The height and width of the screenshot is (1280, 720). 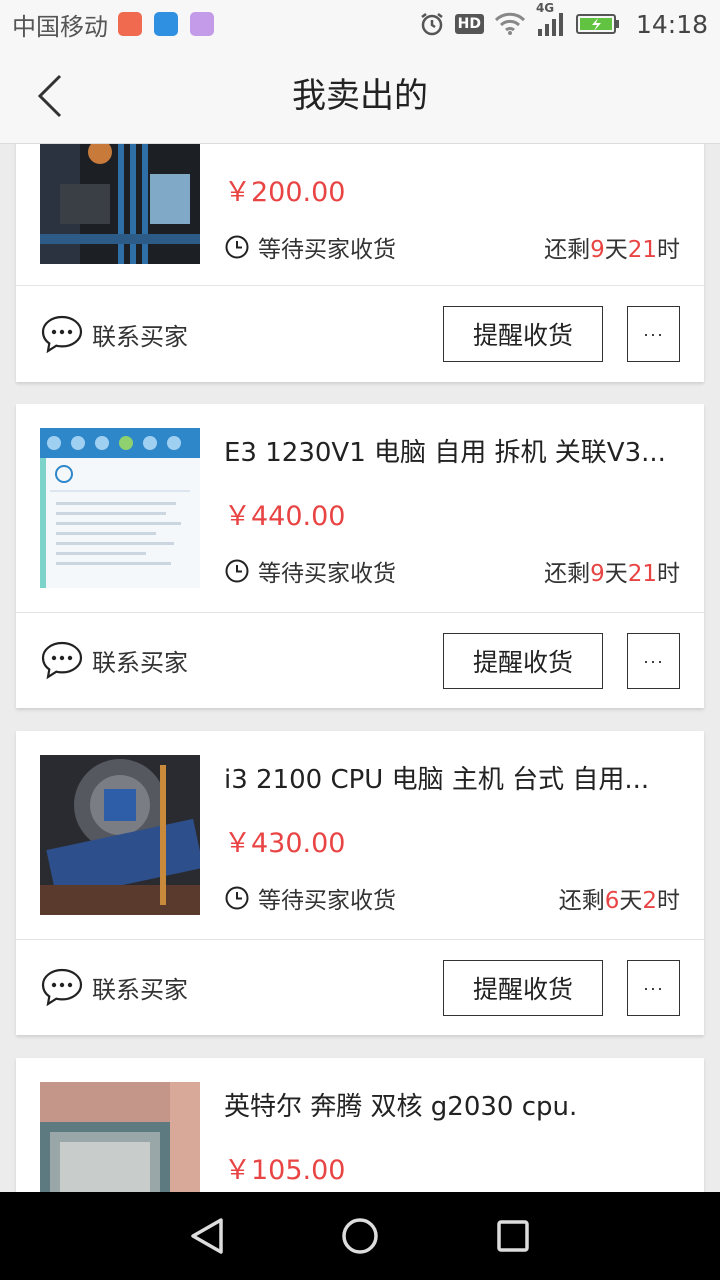 What do you see at coordinates (432, 24) in the screenshot?
I see `alarm-icon` at bounding box center [432, 24].